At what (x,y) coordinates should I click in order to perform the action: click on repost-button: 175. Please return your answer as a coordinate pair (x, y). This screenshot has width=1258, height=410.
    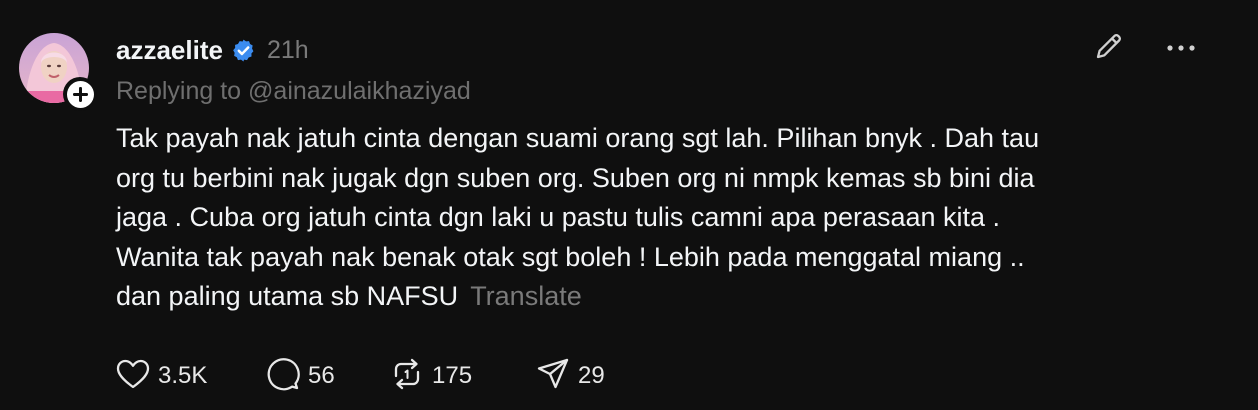
    Looking at the image, I should click on (463, 376).